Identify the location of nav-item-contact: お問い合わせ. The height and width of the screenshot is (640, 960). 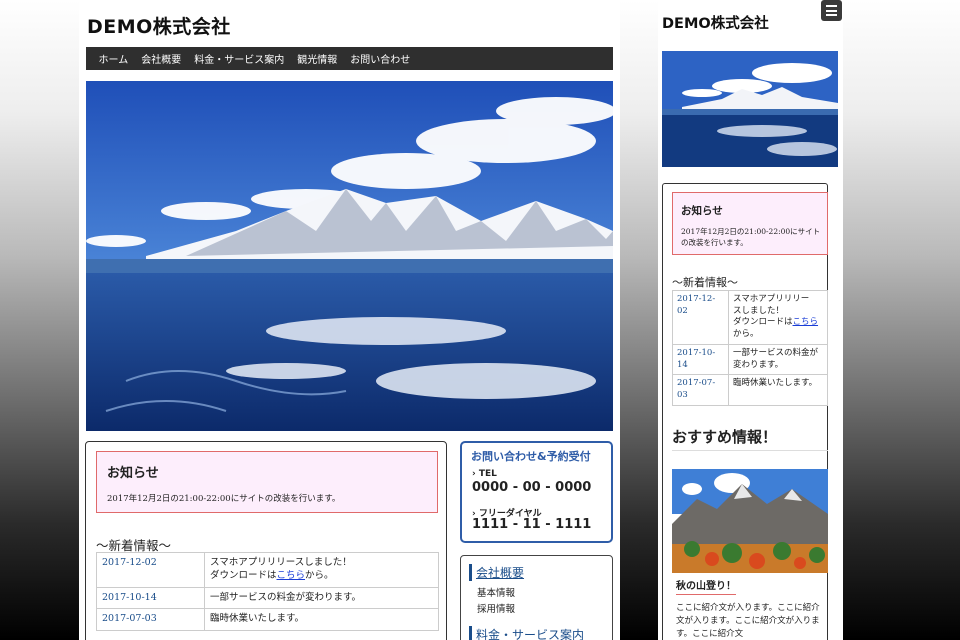
(380, 58).